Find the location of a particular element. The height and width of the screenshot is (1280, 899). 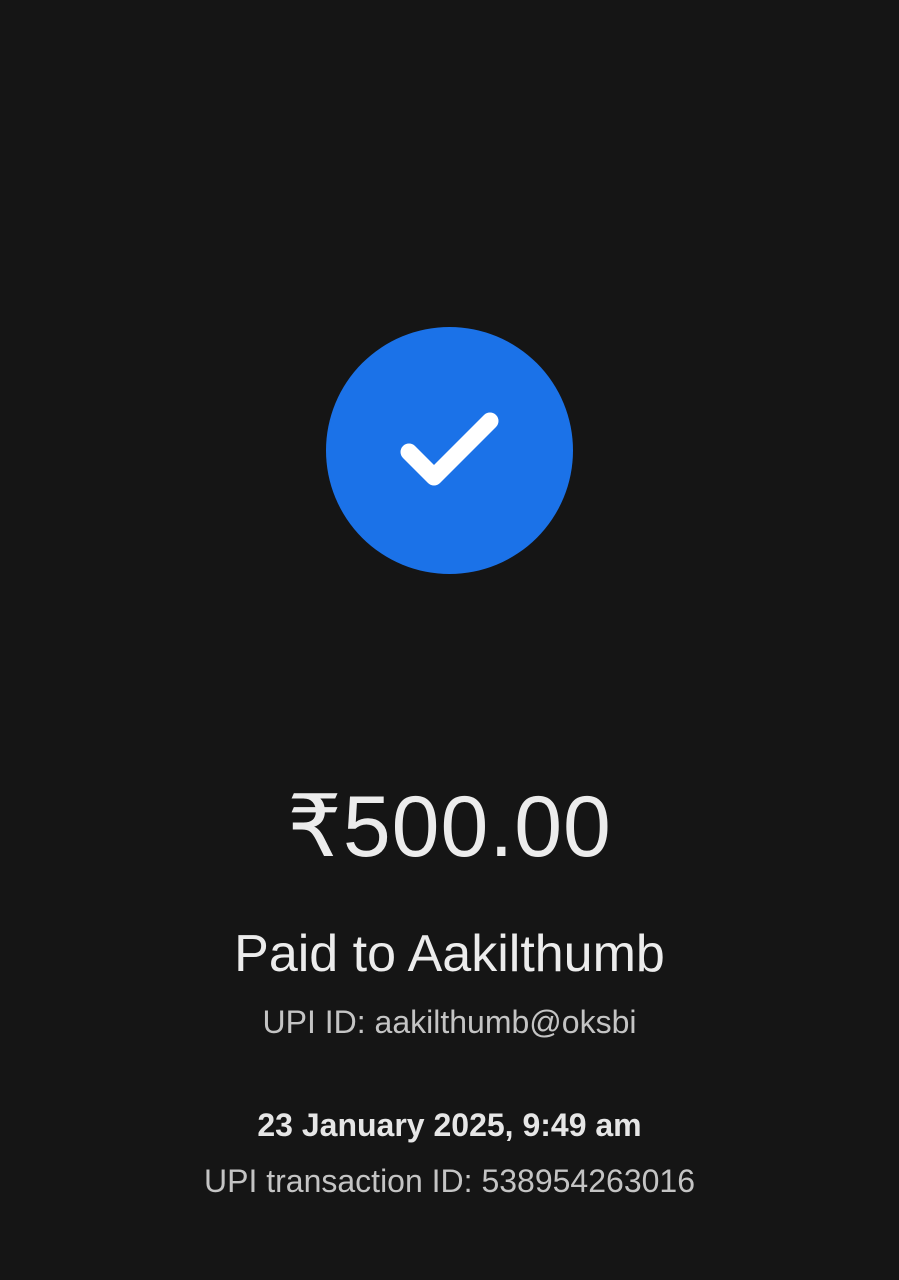

check-icon is located at coordinates (449, 449).